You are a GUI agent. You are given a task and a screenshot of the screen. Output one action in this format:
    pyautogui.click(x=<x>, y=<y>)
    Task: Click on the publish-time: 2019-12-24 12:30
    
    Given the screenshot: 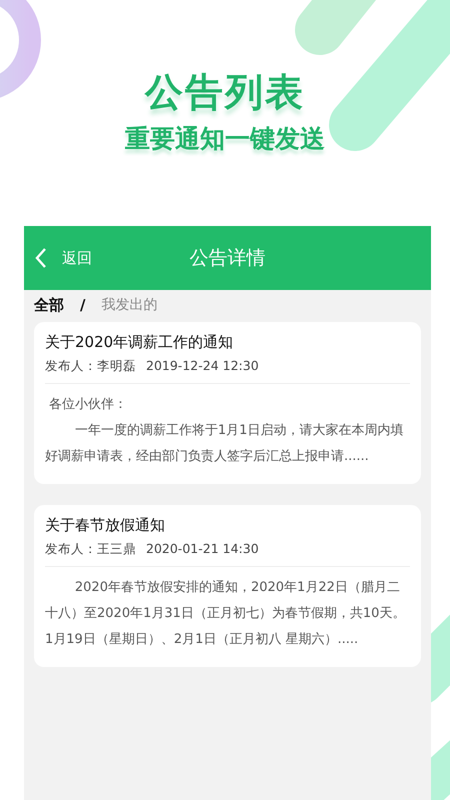 What is the action you would take?
    pyautogui.click(x=202, y=366)
    